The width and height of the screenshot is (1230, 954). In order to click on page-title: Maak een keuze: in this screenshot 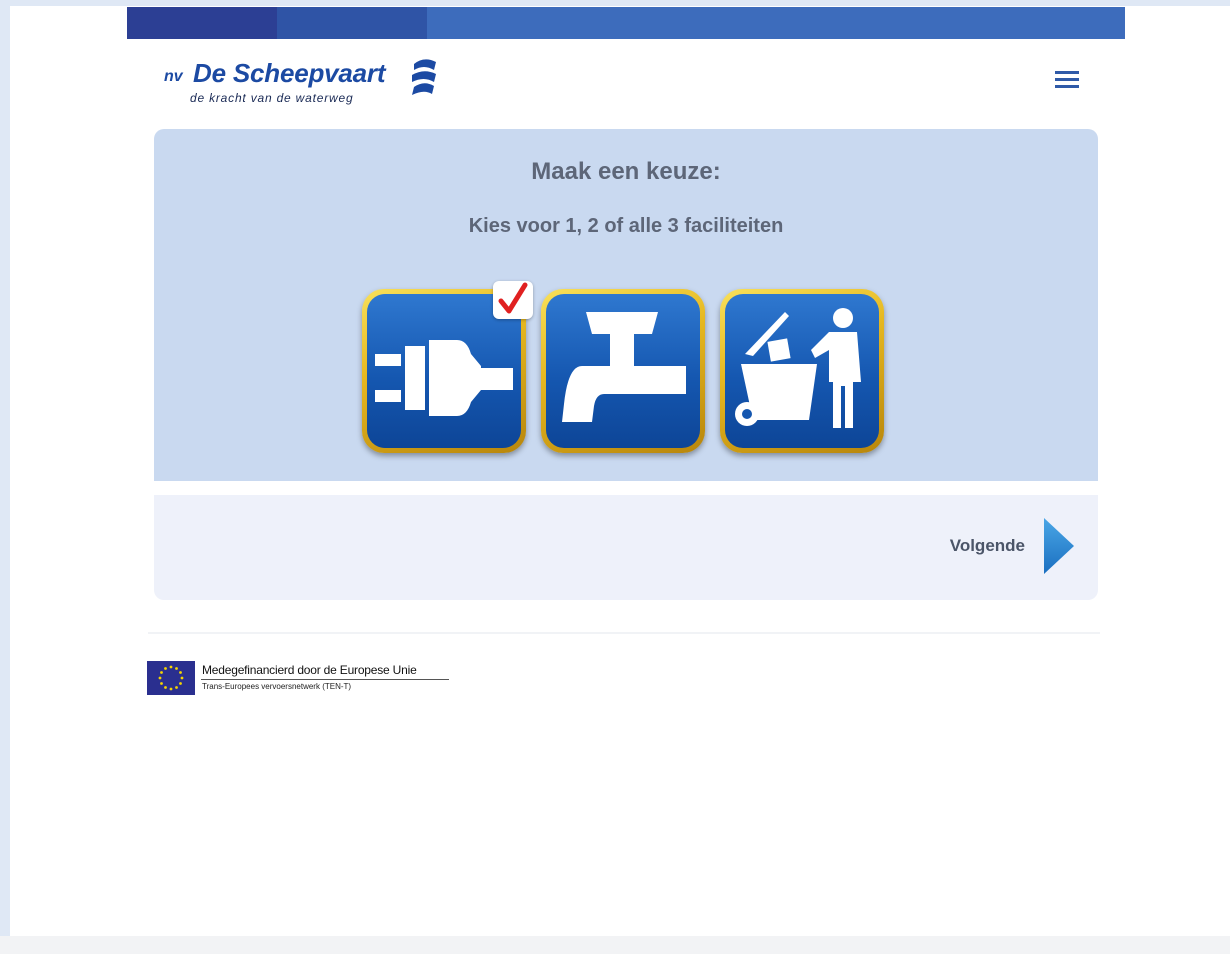, I will do `click(626, 171)`.